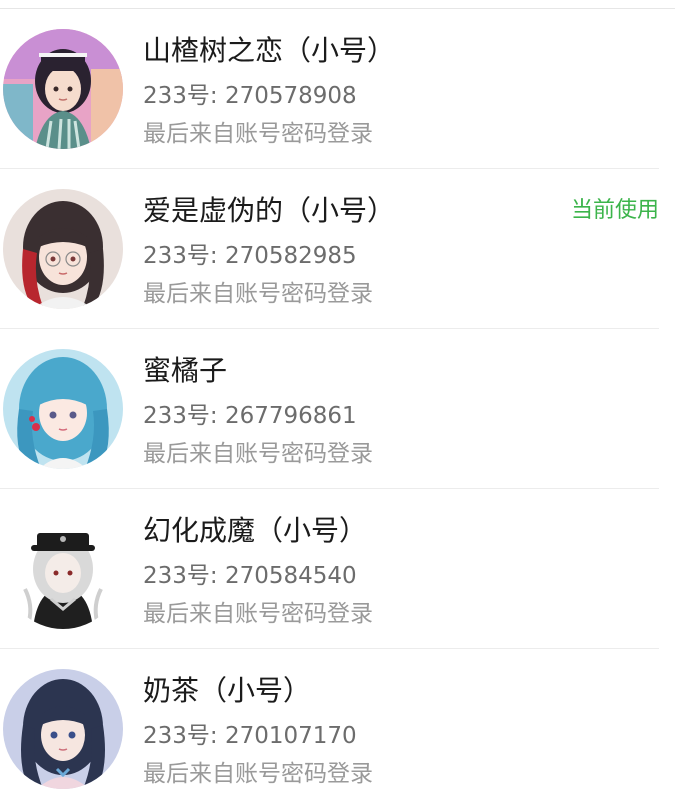  I want to click on current-account-badge: 当前使用, so click(614, 210).